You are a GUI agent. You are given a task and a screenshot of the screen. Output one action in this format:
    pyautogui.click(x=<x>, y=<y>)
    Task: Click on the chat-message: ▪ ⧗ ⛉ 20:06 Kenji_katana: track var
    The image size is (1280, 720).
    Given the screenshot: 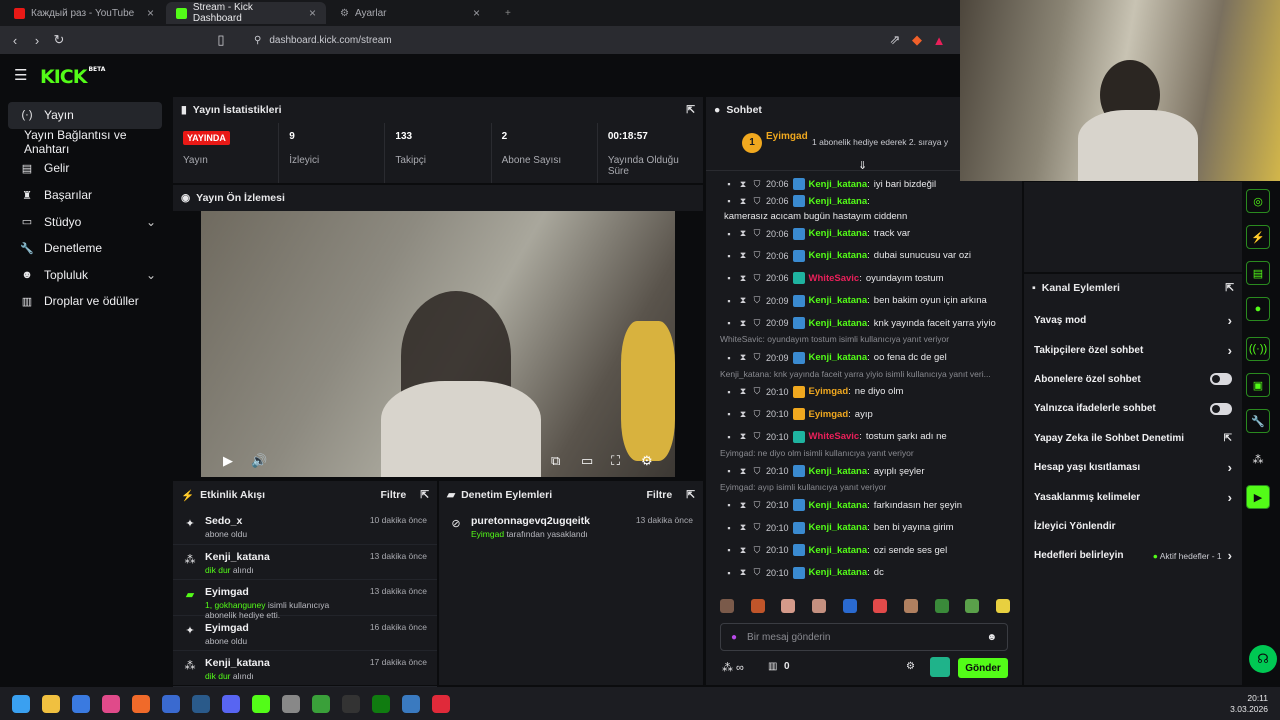 What is the action you would take?
    pyautogui.click(x=864, y=233)
    